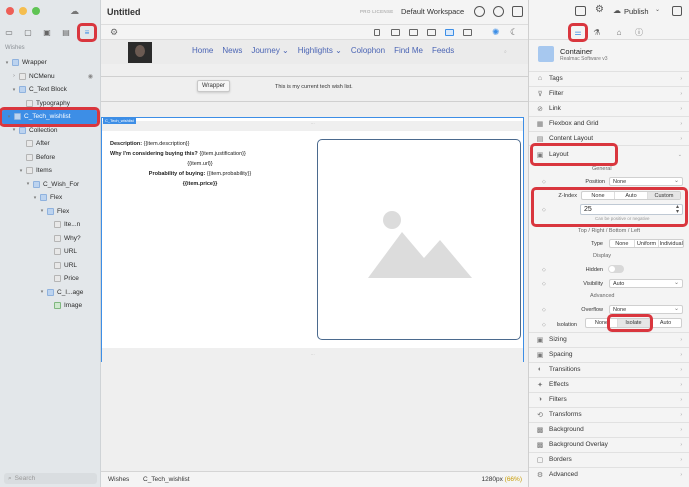  I want to click on assets-icon: ▤, so click(66, 32).